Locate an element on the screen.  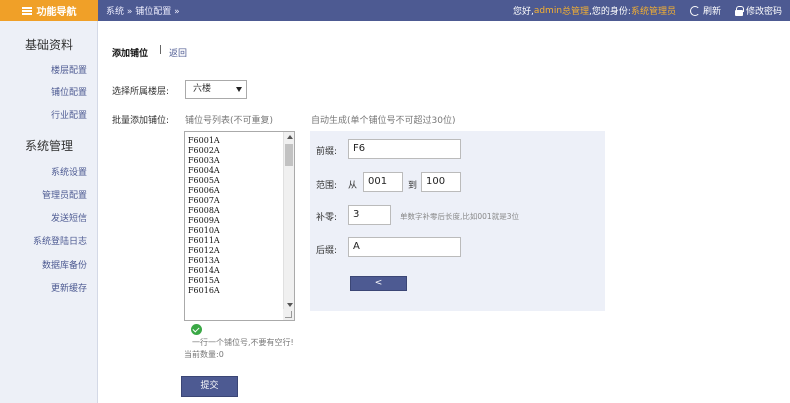
sidebar-item-login-log: 系统登陆日志 is located at coordinates (60, 240).